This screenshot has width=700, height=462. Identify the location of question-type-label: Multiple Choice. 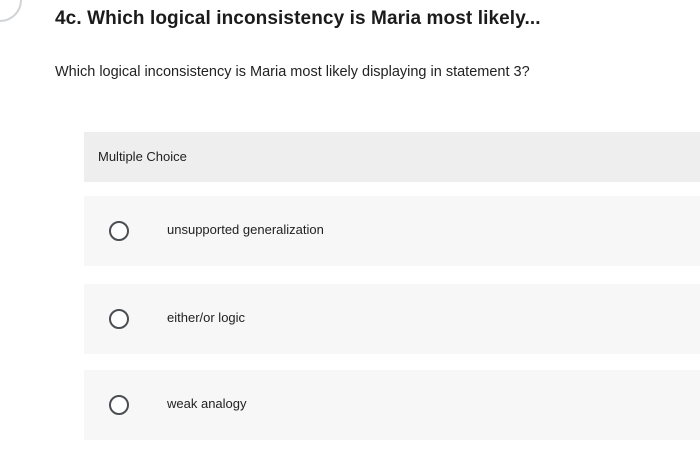
(142, 156).